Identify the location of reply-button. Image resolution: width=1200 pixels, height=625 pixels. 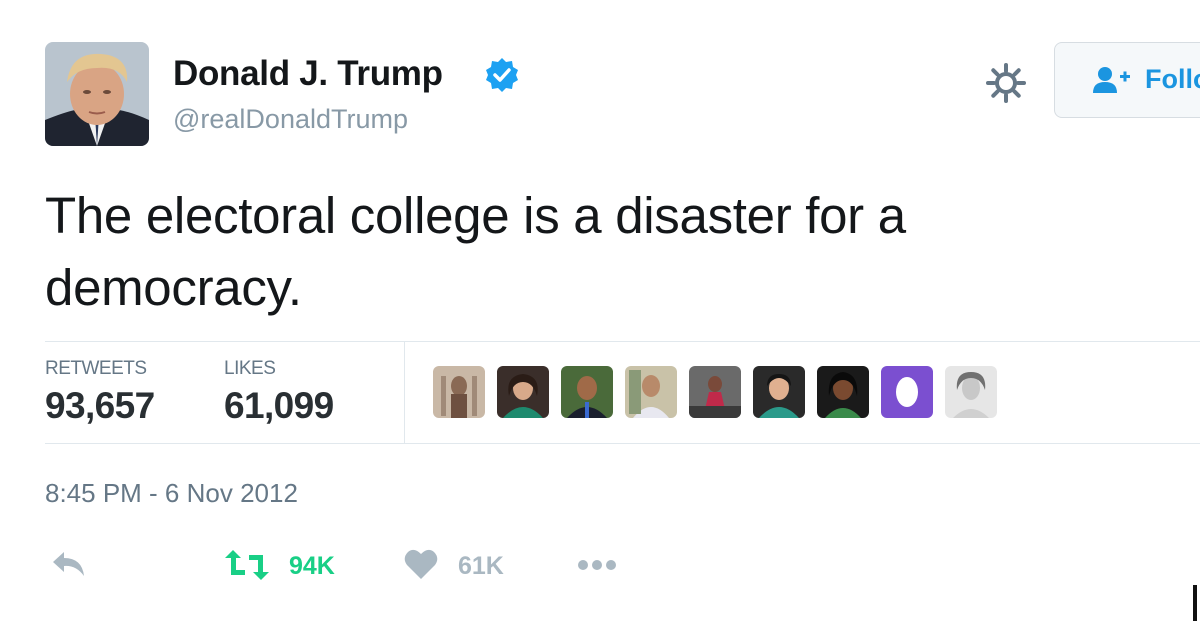
(69, 567).